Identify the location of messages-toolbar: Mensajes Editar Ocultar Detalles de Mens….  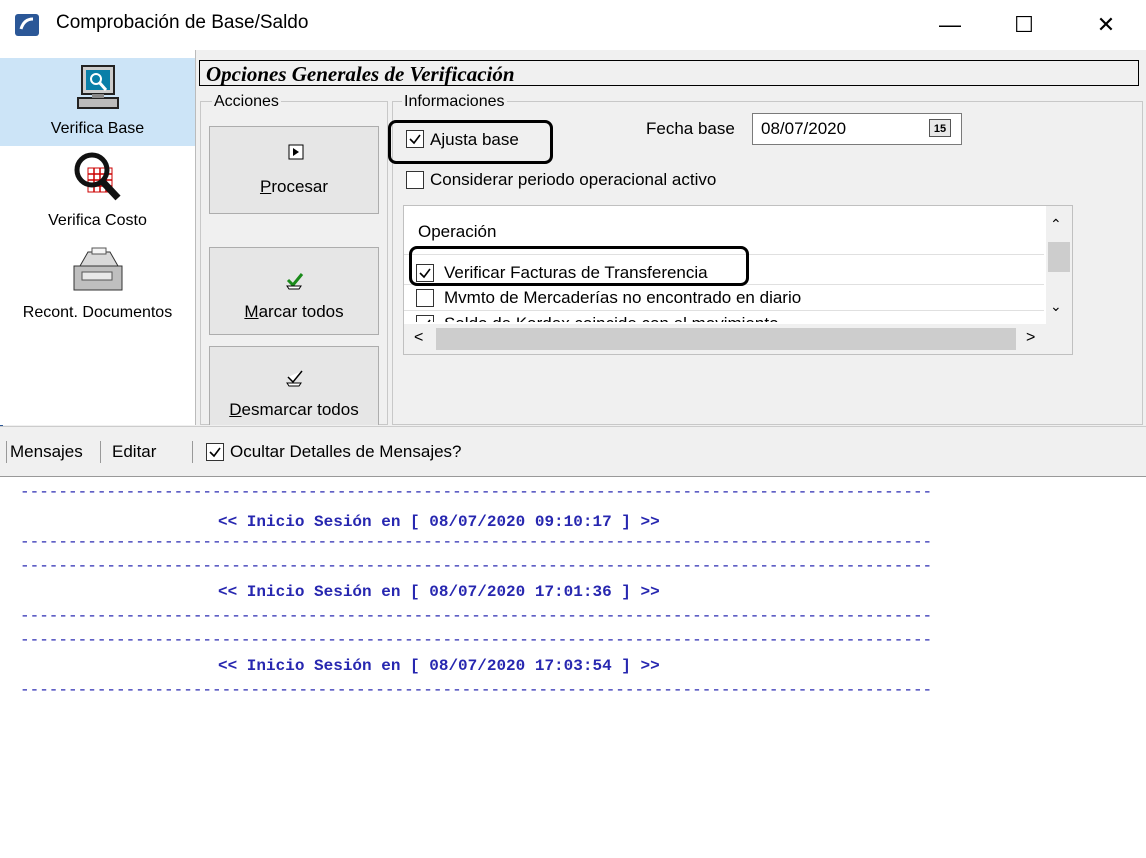
(573, 451).